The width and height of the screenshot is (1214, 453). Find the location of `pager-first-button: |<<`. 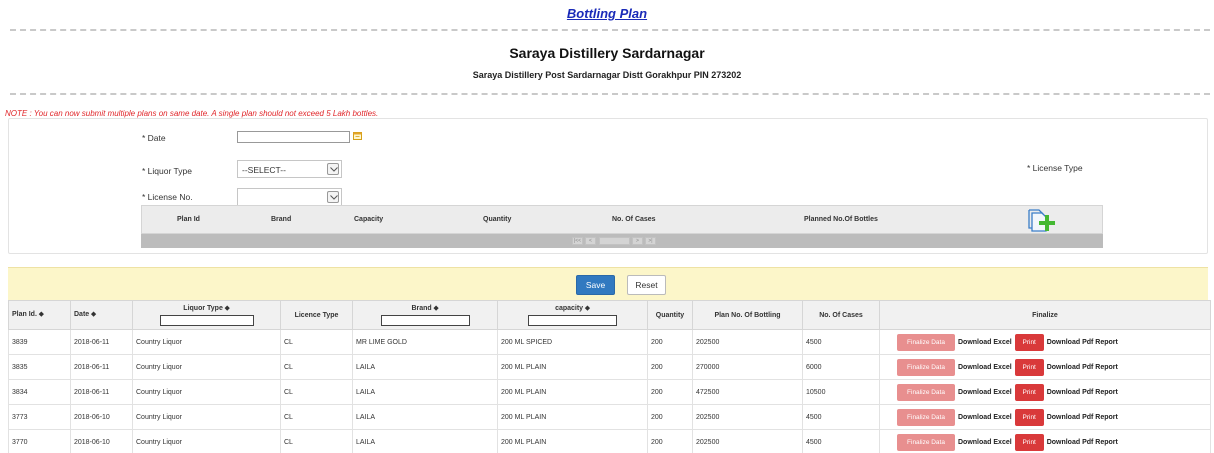

pager-first-button: |<< is located at coordinates (577, 241).